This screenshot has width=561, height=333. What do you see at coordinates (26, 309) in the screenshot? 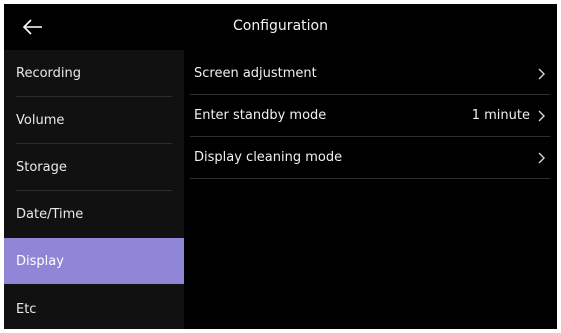
I see `sidebar-item-label: Etc` at bounding box center [26, 309].